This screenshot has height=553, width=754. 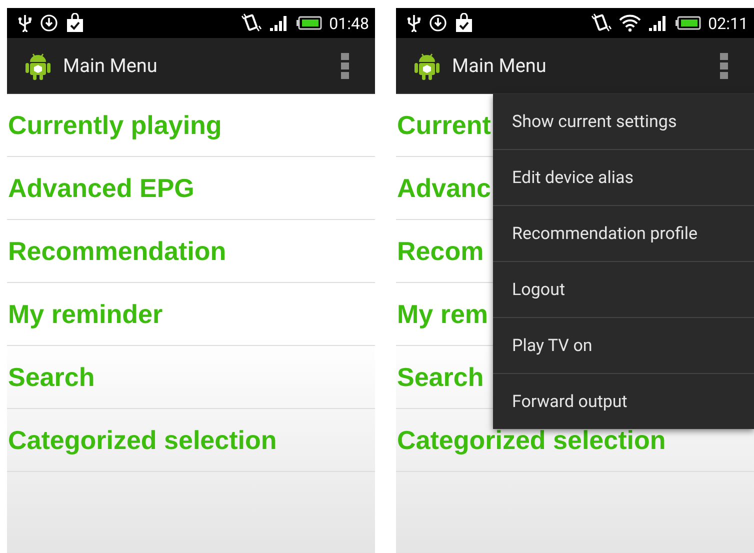 What do you see at coordinates (191, 251) in the screenshot?
I see `menu-item: Recommendation` at bounding box center [191, 251].